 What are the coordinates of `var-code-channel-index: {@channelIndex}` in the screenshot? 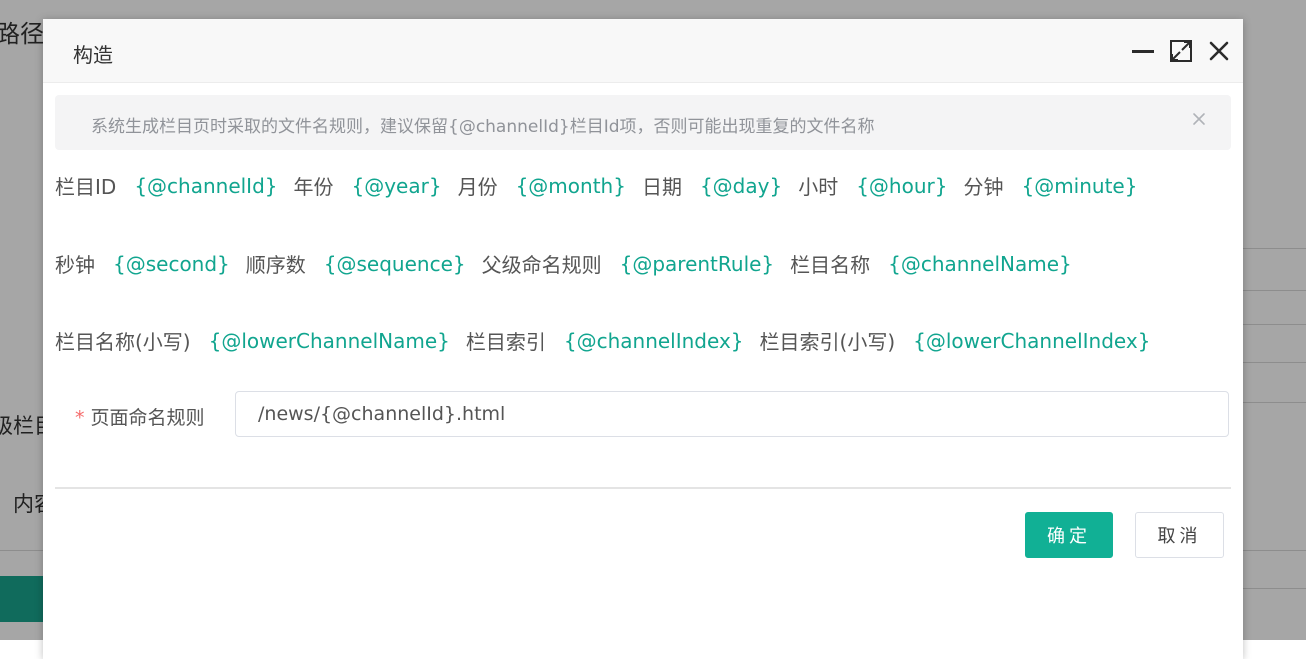 It's located at (654, 341).